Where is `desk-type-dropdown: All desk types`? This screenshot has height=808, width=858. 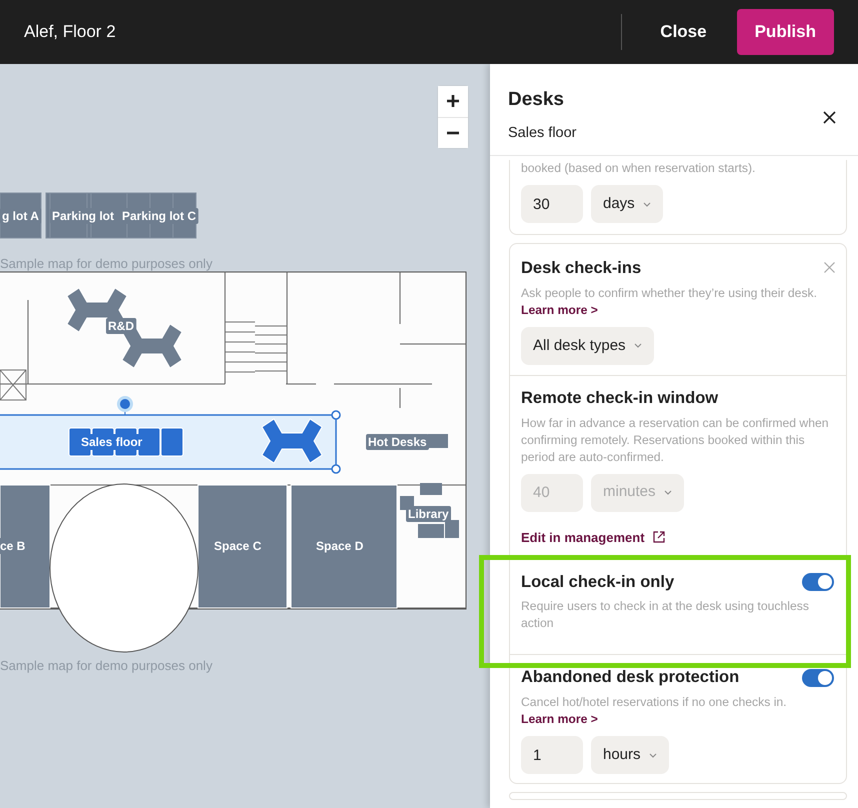 desk-type-dropdown: All desk types is located at coordinates (587, 345).